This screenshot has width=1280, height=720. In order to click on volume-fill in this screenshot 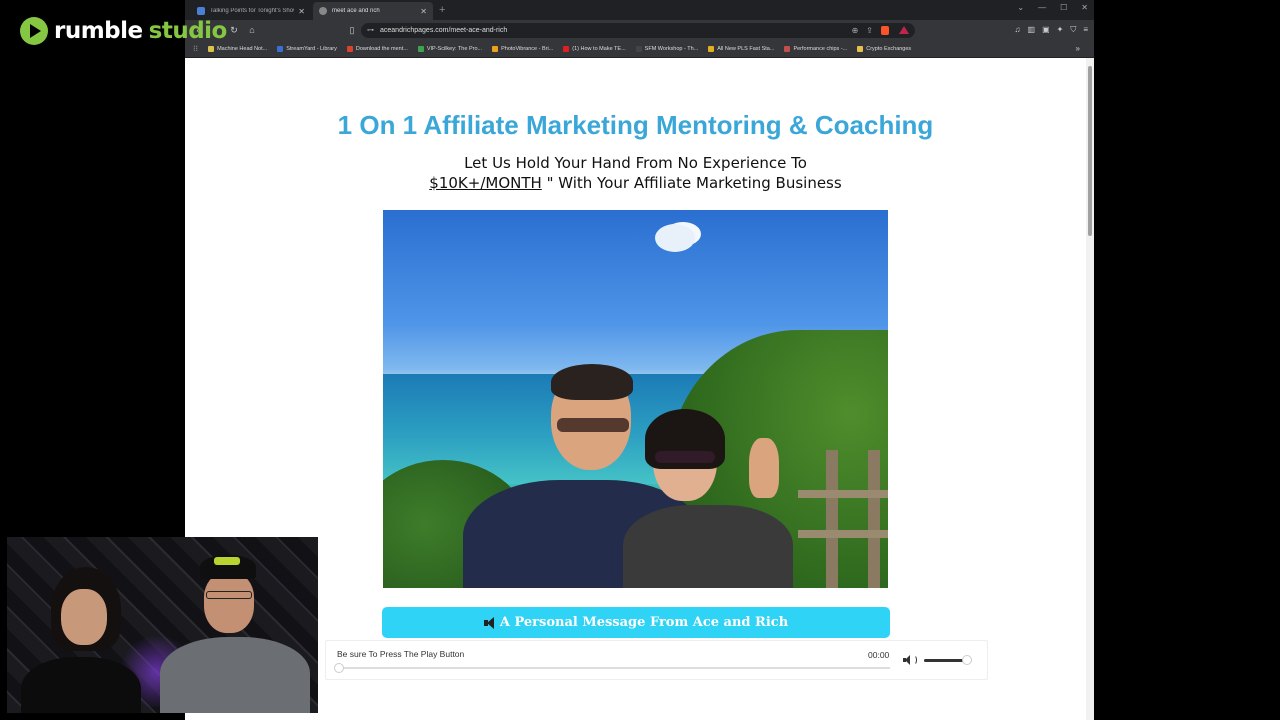, I will do `click(946, 660)`.